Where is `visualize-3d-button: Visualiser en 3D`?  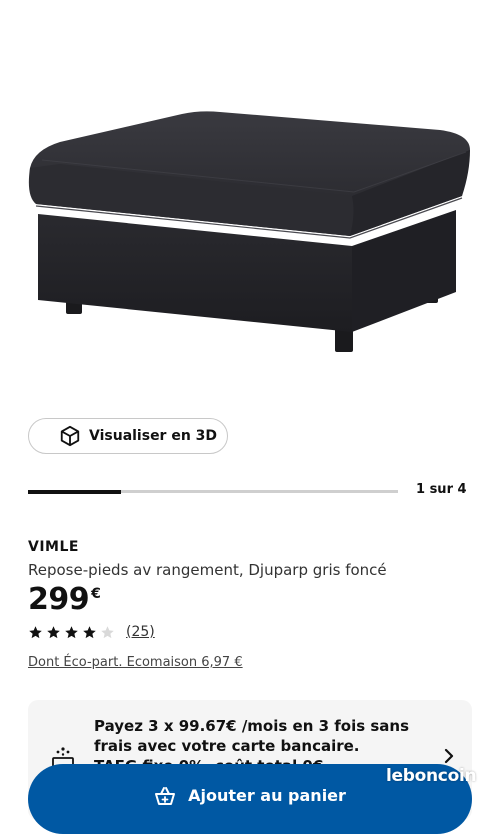 visualize-3d-button: Visualiser en 3D is located at coordinates (128, 436).